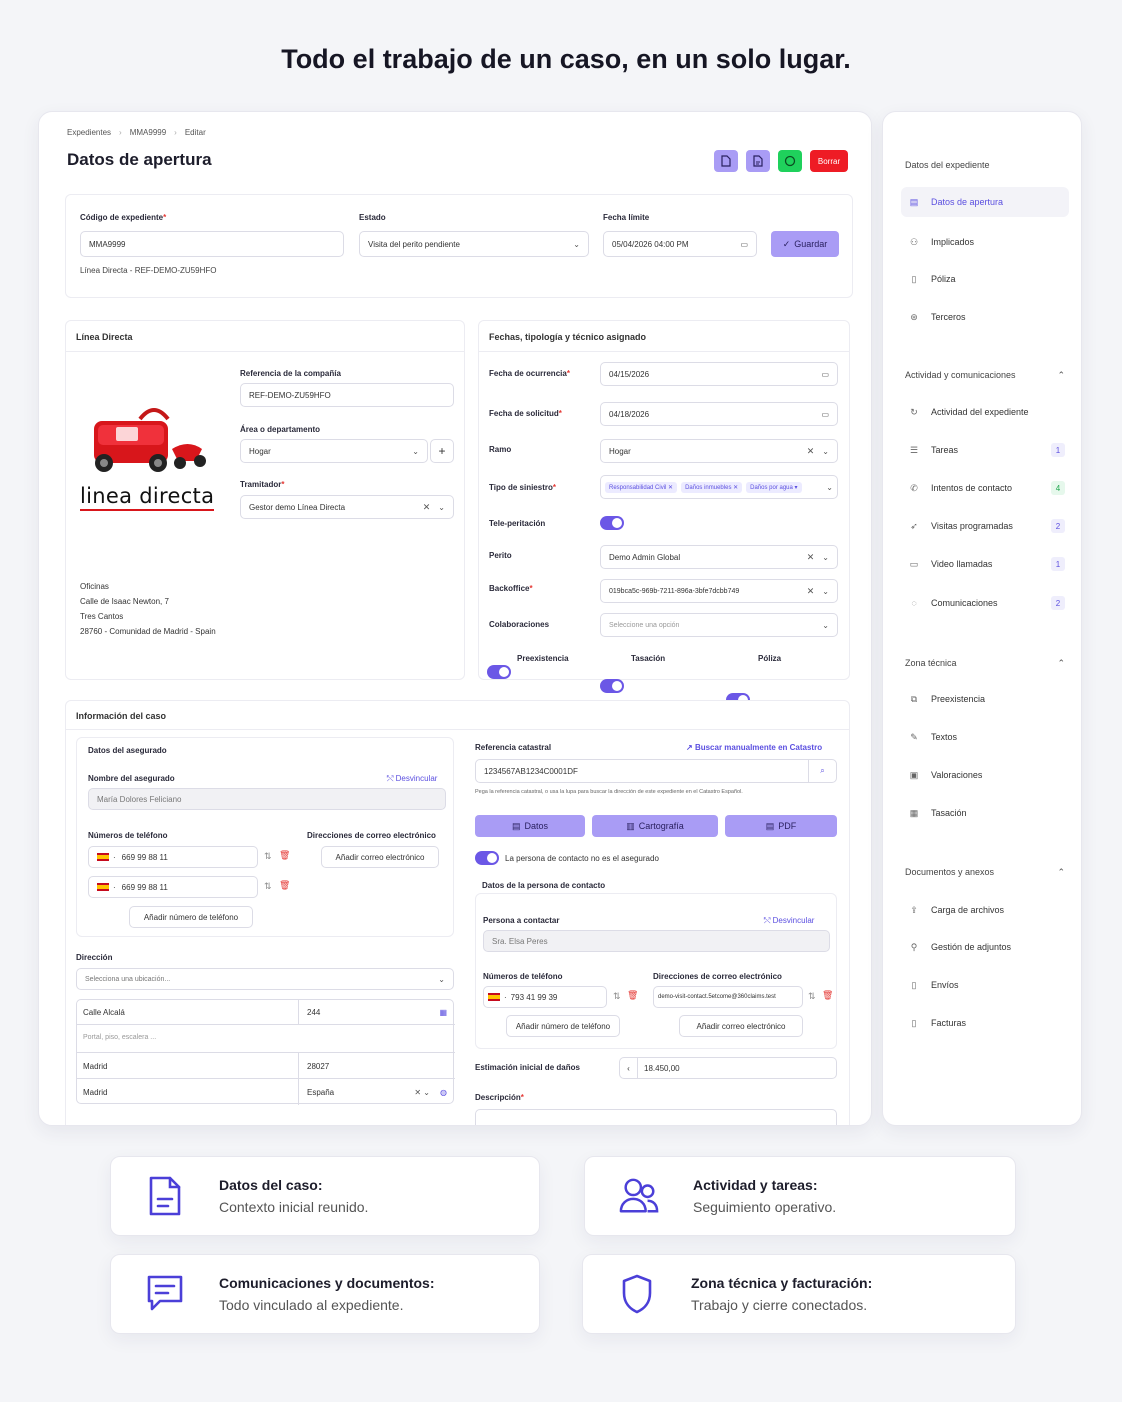 The height and width of the screenshot is (1402, 1122). What do you see at coordinates (985, 450) in the screenshot?
I see `sidebar-item-tareas: ☰ Tareas 1` at bounding box center [985, 450].